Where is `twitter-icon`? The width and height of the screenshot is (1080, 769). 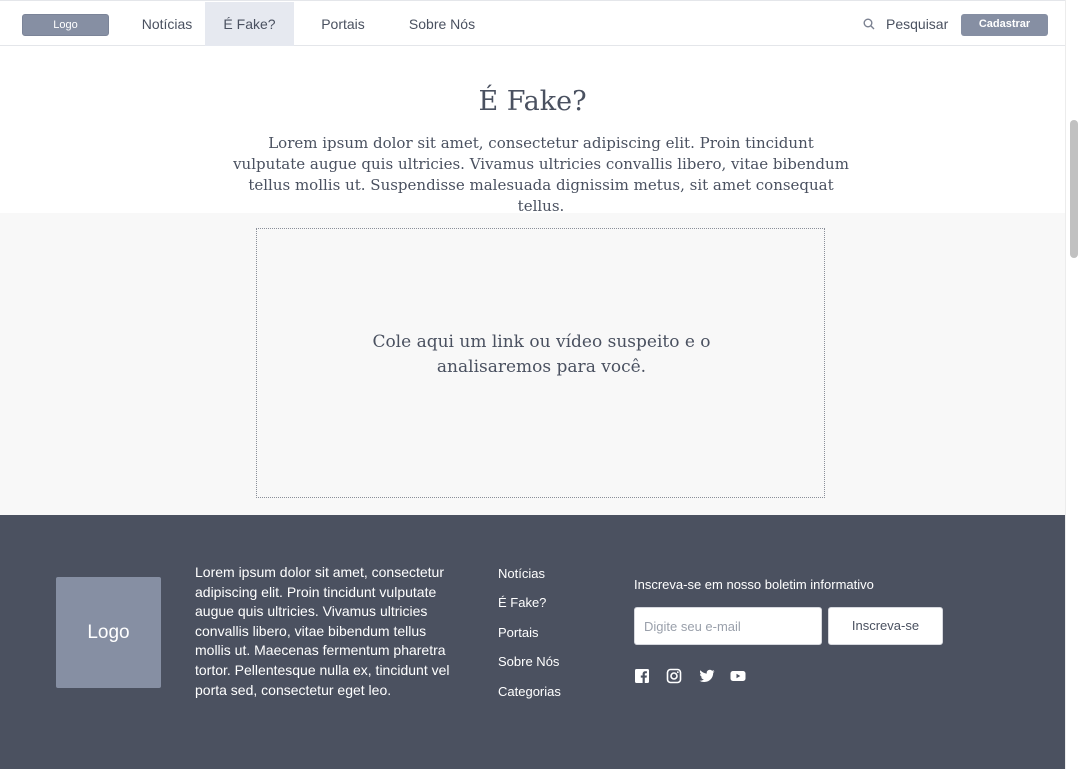
twitter-icon is located at coordinates (707, 676).